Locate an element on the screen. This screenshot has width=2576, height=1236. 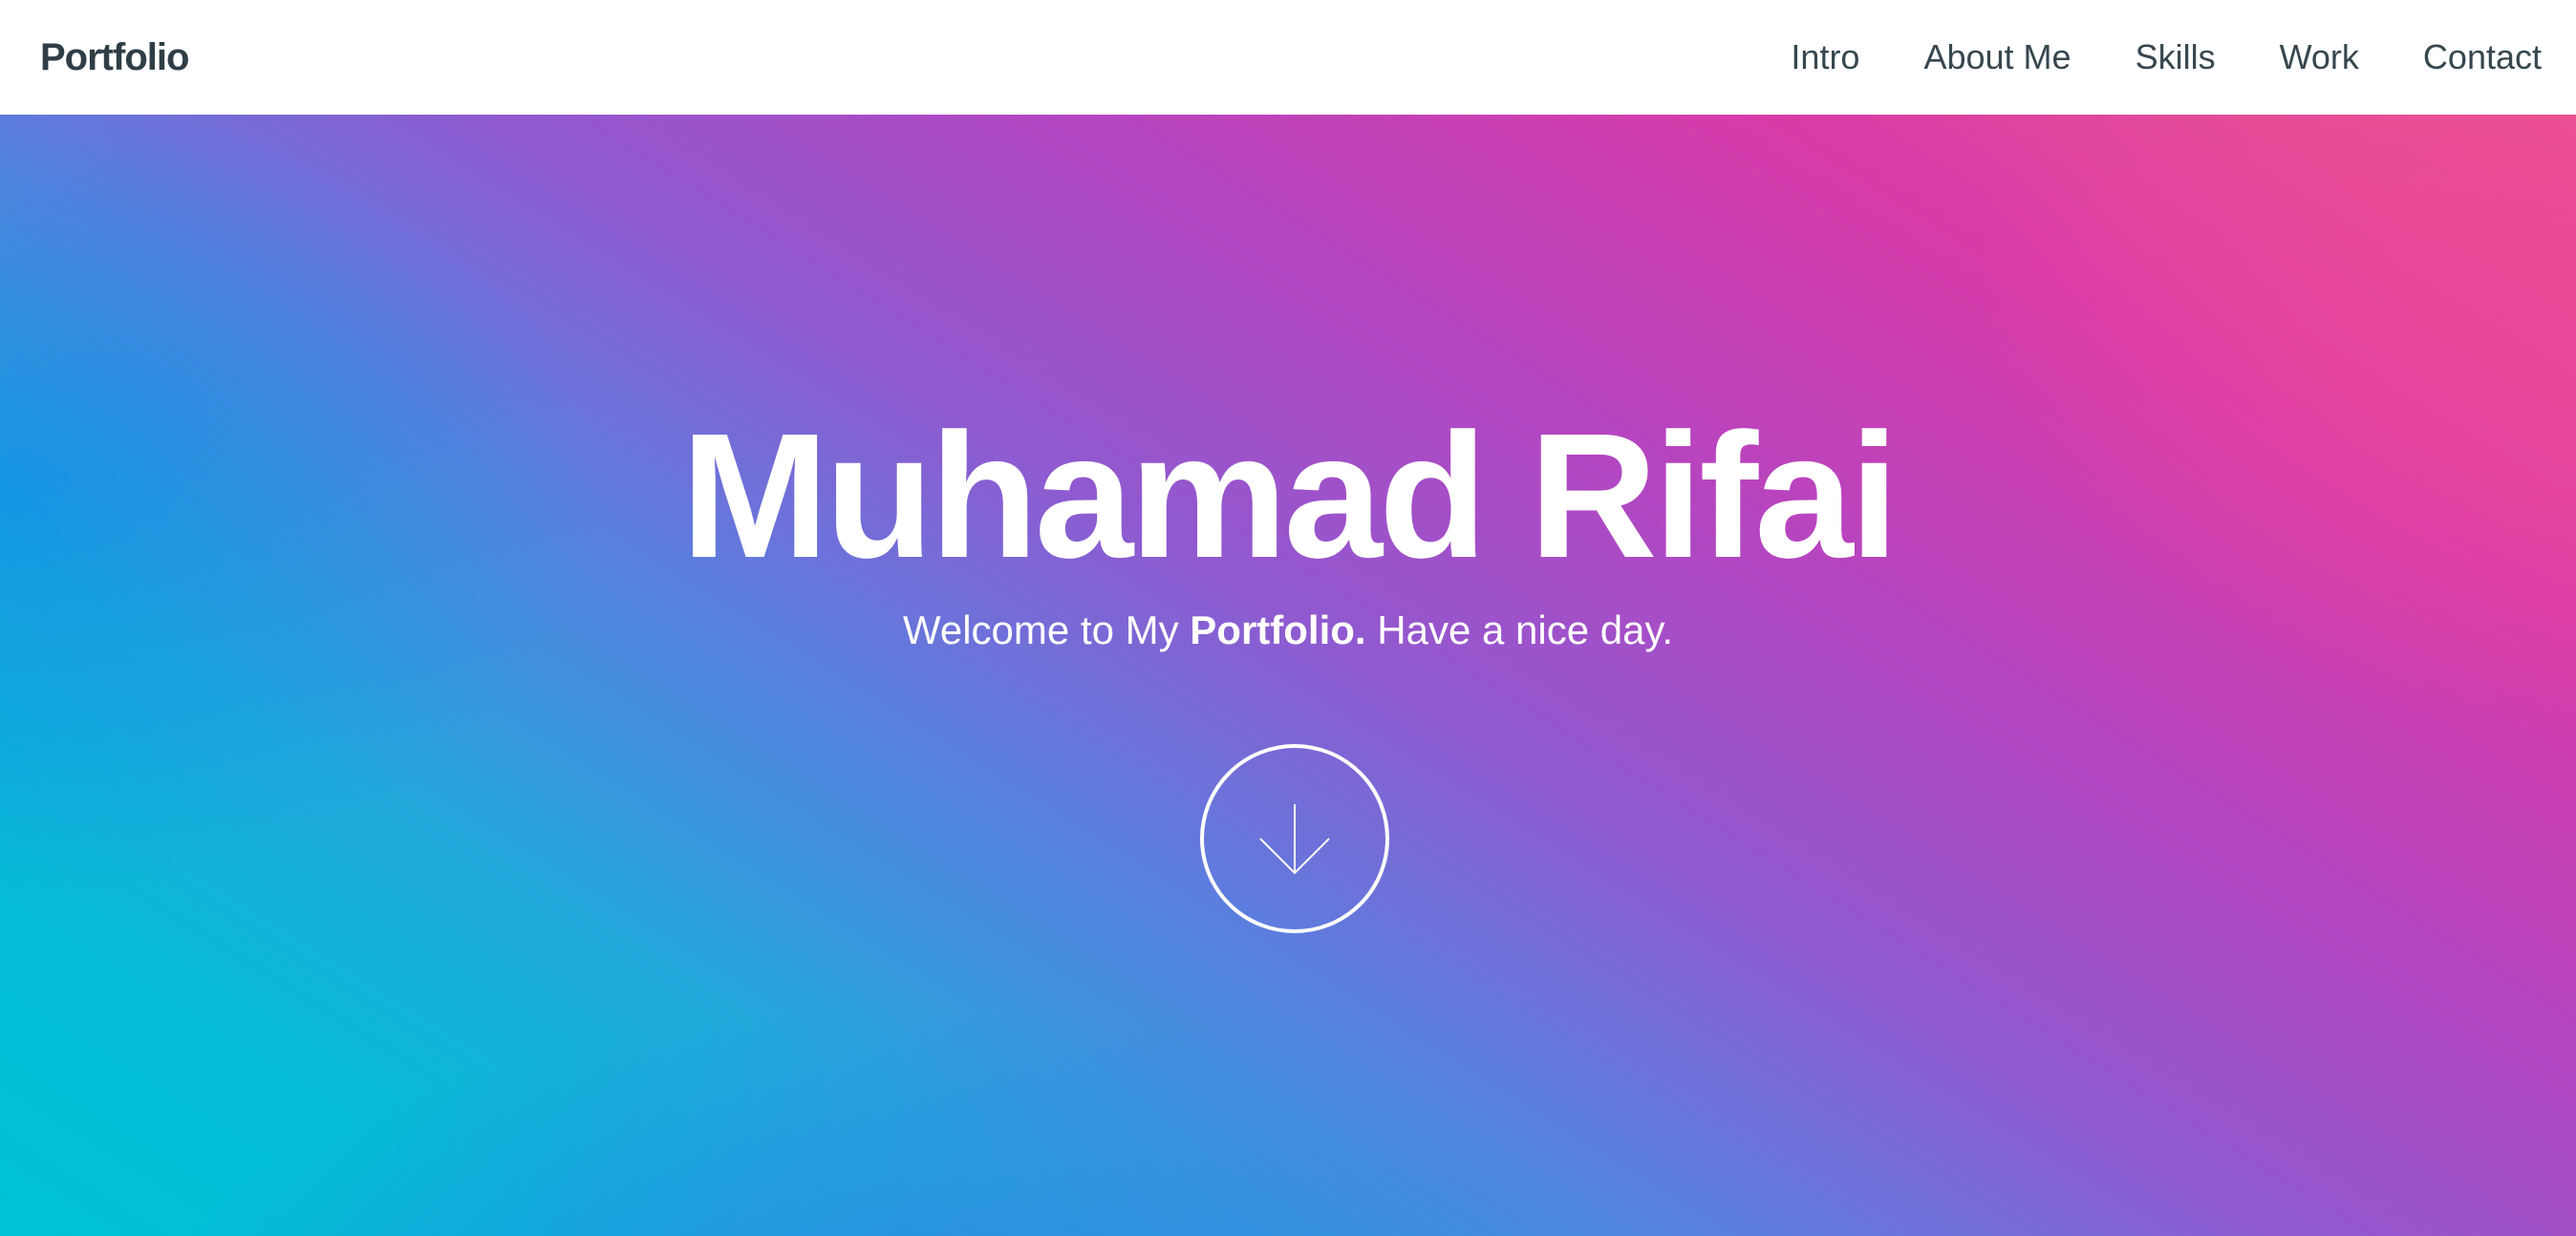
hero-title: Muhamad Rifai is located at coordinates (1290, 496).